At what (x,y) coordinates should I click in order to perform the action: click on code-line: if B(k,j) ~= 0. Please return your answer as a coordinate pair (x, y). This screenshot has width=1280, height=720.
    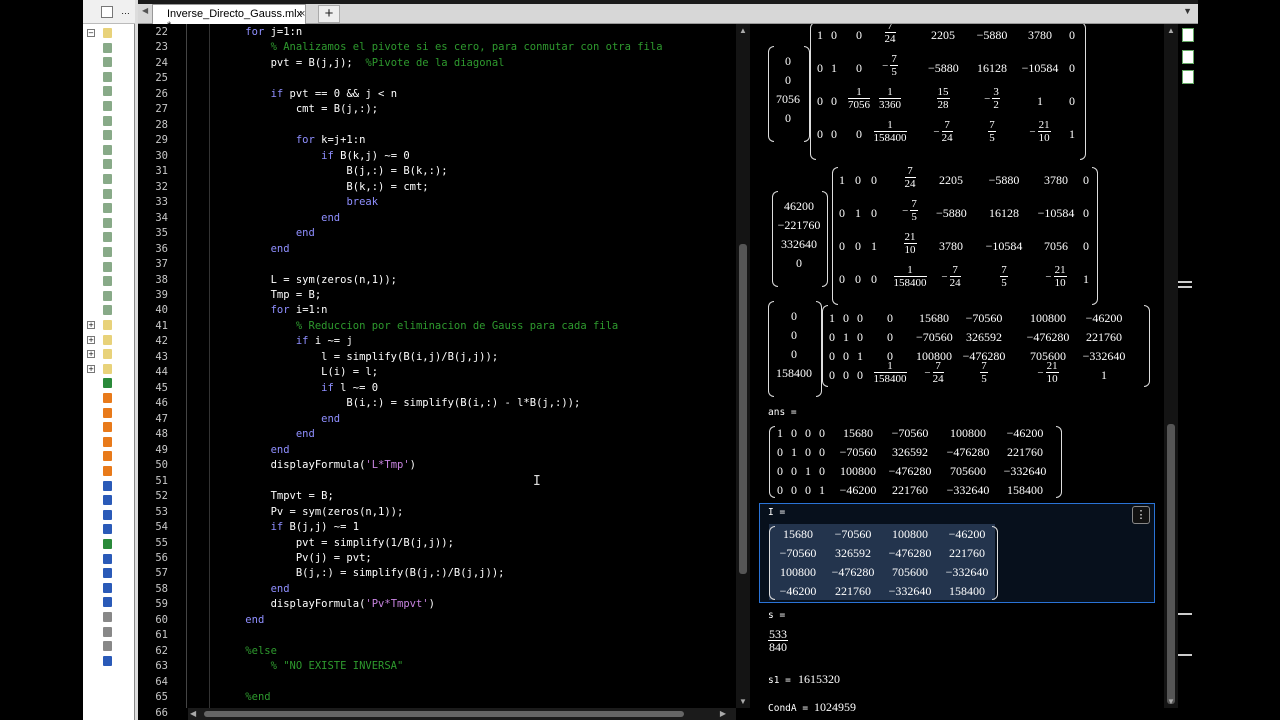
    Looking at the image, I should click on (315, 156).